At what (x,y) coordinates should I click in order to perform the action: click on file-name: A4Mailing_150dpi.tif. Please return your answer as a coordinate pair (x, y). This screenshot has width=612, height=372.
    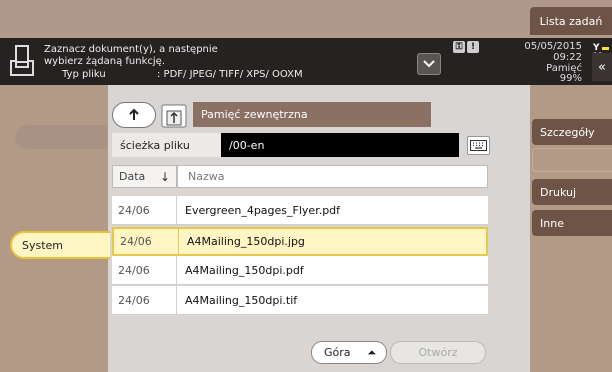
    Looking at the image, I should click on (241, 300).